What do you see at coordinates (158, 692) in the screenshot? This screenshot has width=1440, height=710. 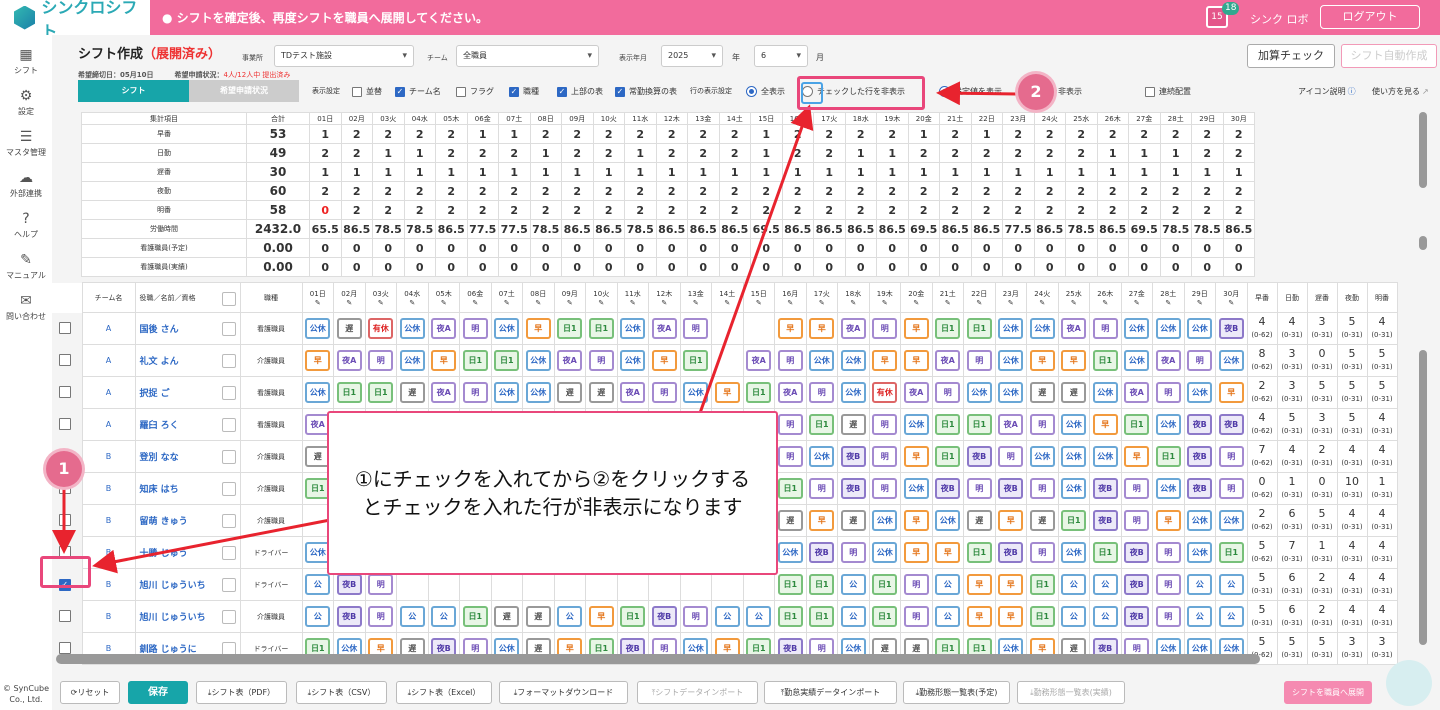 I see `save-button: 保存` at bounding box center [158, 692].